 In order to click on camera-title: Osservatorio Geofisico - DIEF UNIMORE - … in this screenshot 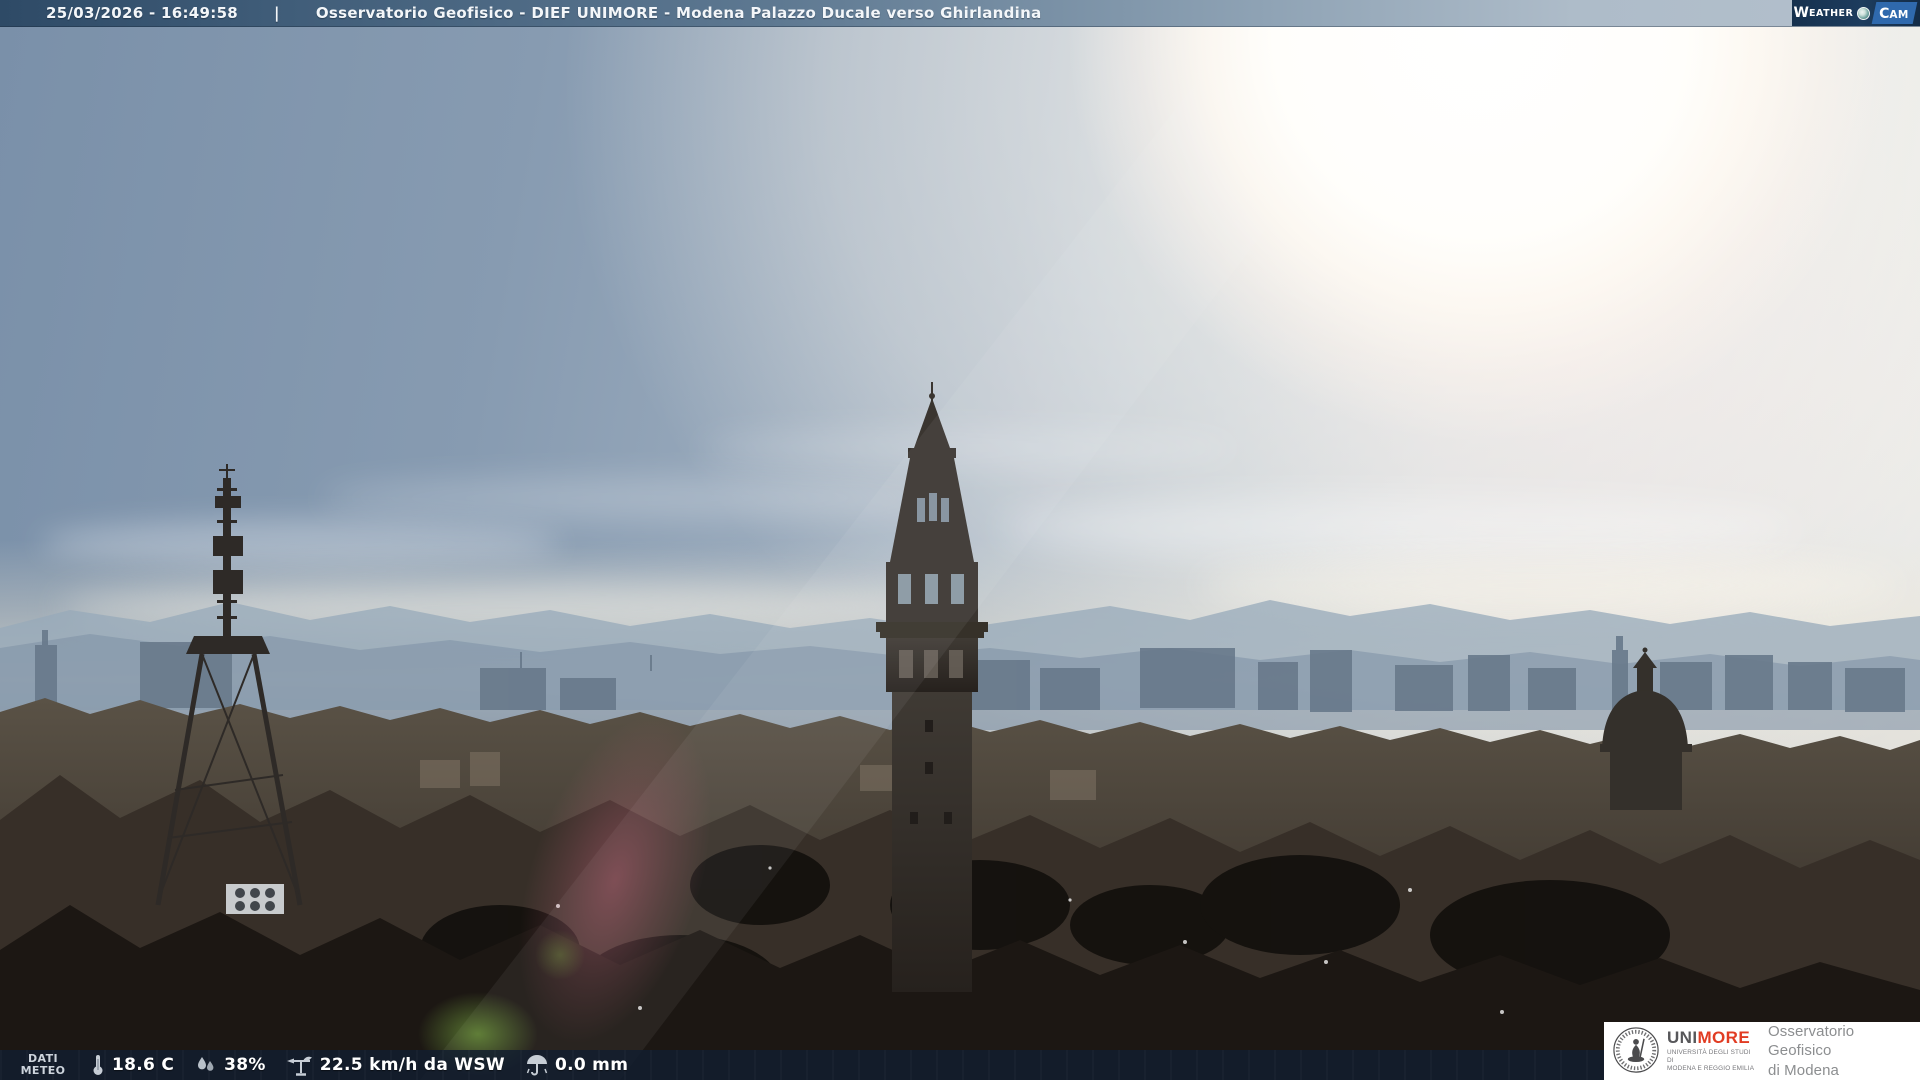, I will do `click(678, 13)`.